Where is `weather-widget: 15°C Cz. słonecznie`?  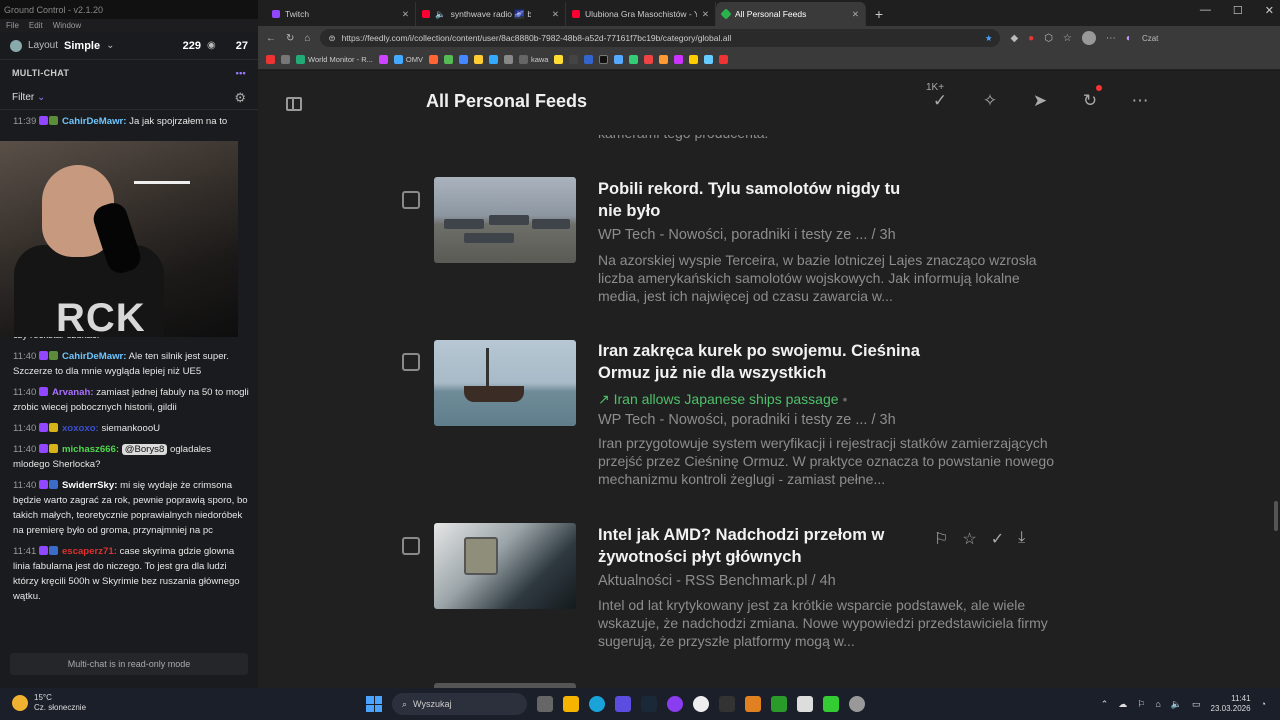
weather-widget: 15°C Cz. słonecznie is located at coordinates (49, 703).